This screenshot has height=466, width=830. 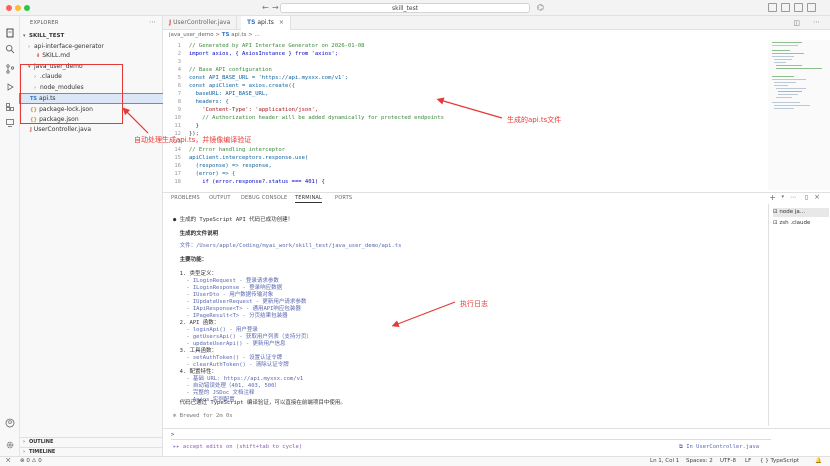 I want to click on minimap, so click(x=799, y=115).